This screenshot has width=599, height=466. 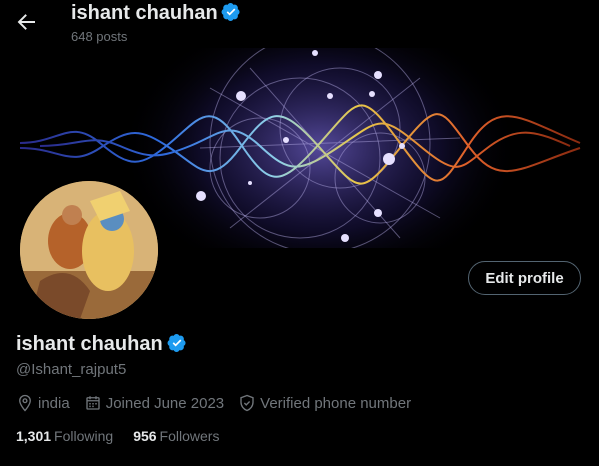 What do you see at coordinates (26, 22) in the screenshot?
I see `arrow-left-icon` at bounding box center [26, 22].